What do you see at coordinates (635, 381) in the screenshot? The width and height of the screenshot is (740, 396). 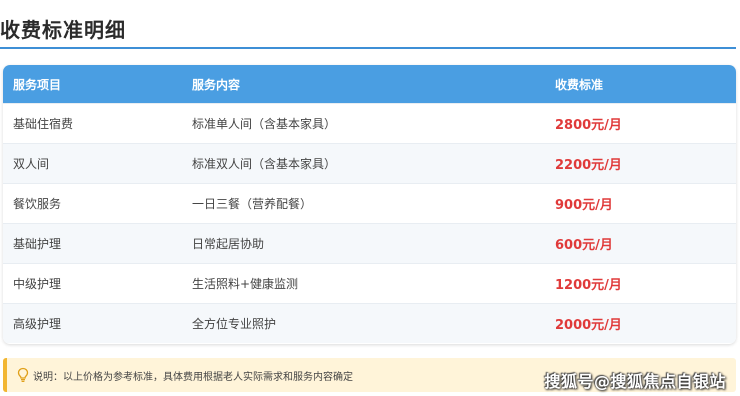 I see `watermark-text: 搜狐号@搜狐焦点自银站` at bounding box center [635, 381].